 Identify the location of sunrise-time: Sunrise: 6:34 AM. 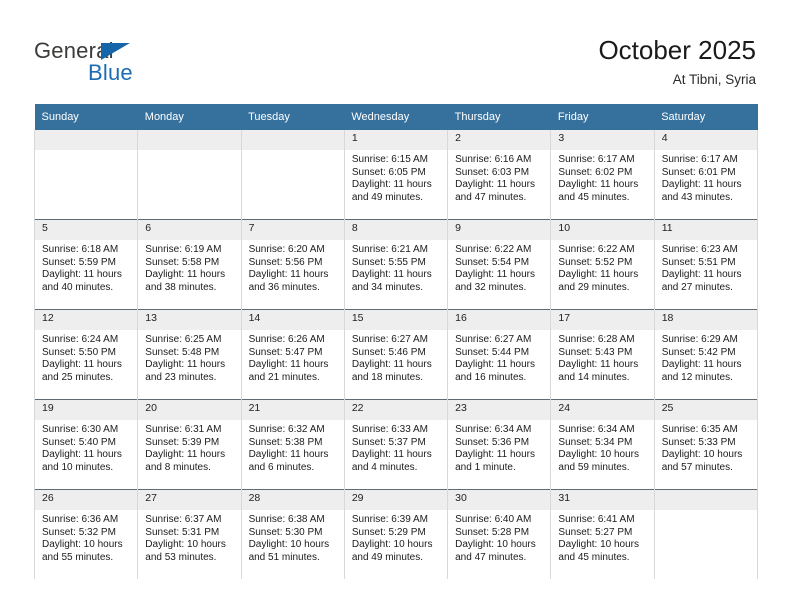
(493, 429).